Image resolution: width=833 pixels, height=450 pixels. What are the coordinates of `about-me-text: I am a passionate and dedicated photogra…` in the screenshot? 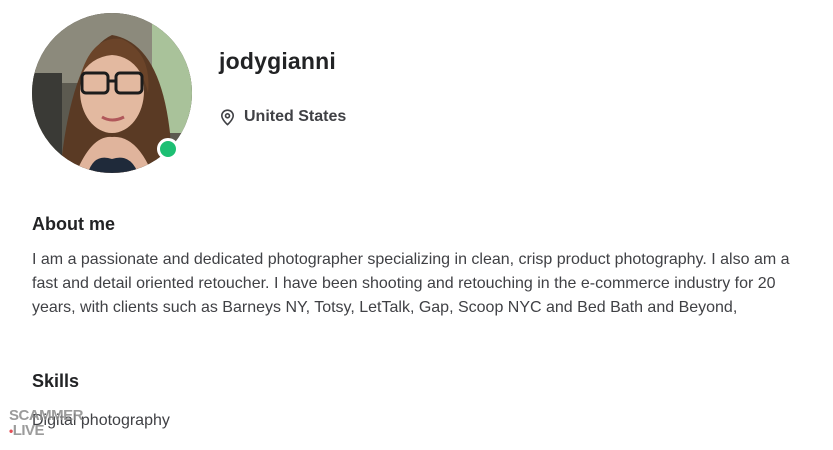 It's located at (411, 283).